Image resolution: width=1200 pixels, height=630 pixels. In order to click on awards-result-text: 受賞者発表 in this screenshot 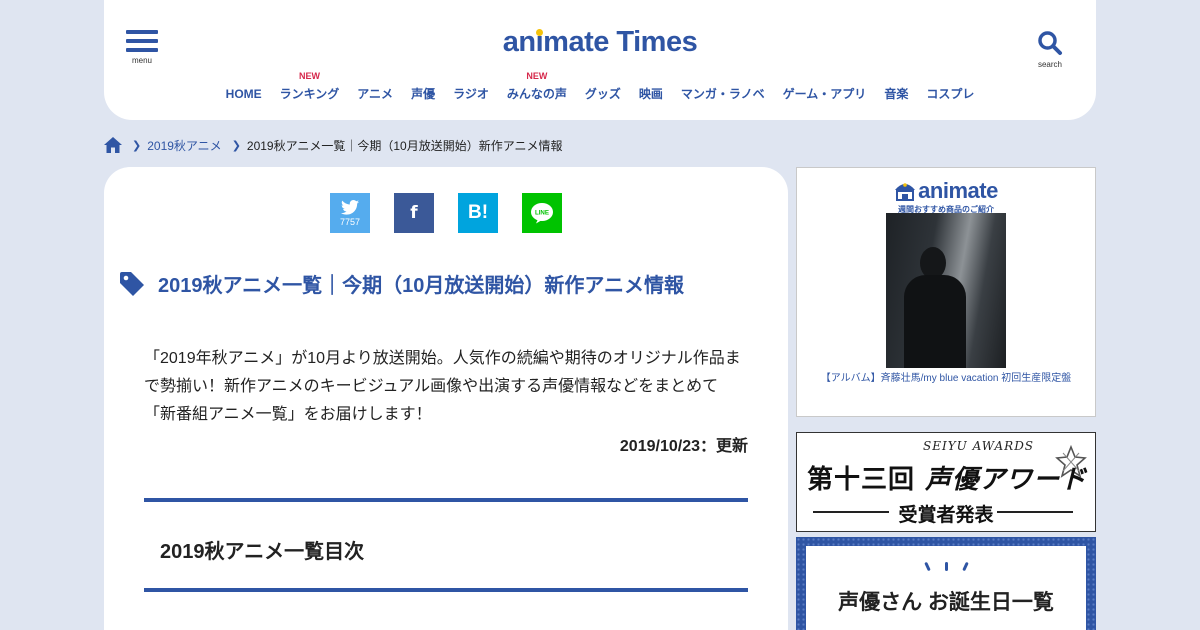, I will do `click(946, 515)`.